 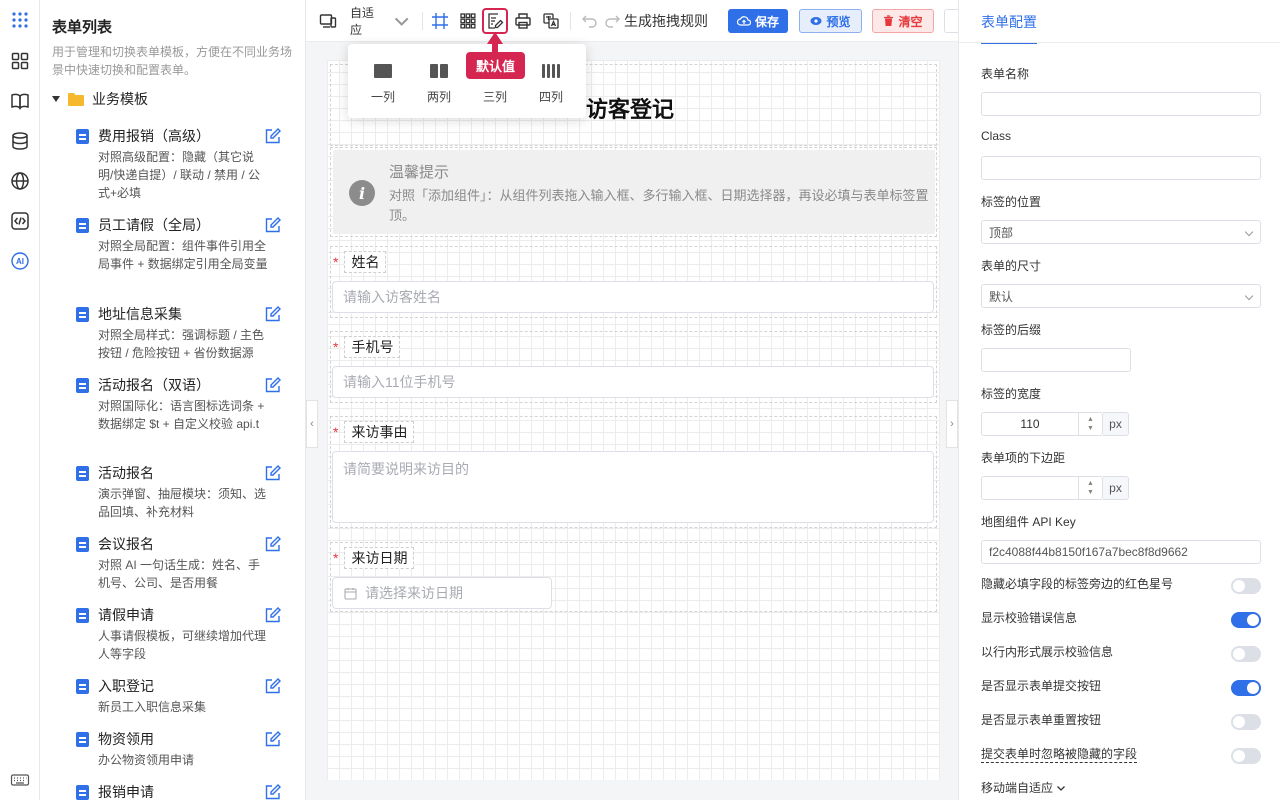 What do you see at coordinates (20, 101) in the screenshot?
I see `book-icon` at bounding box center [20, 101].